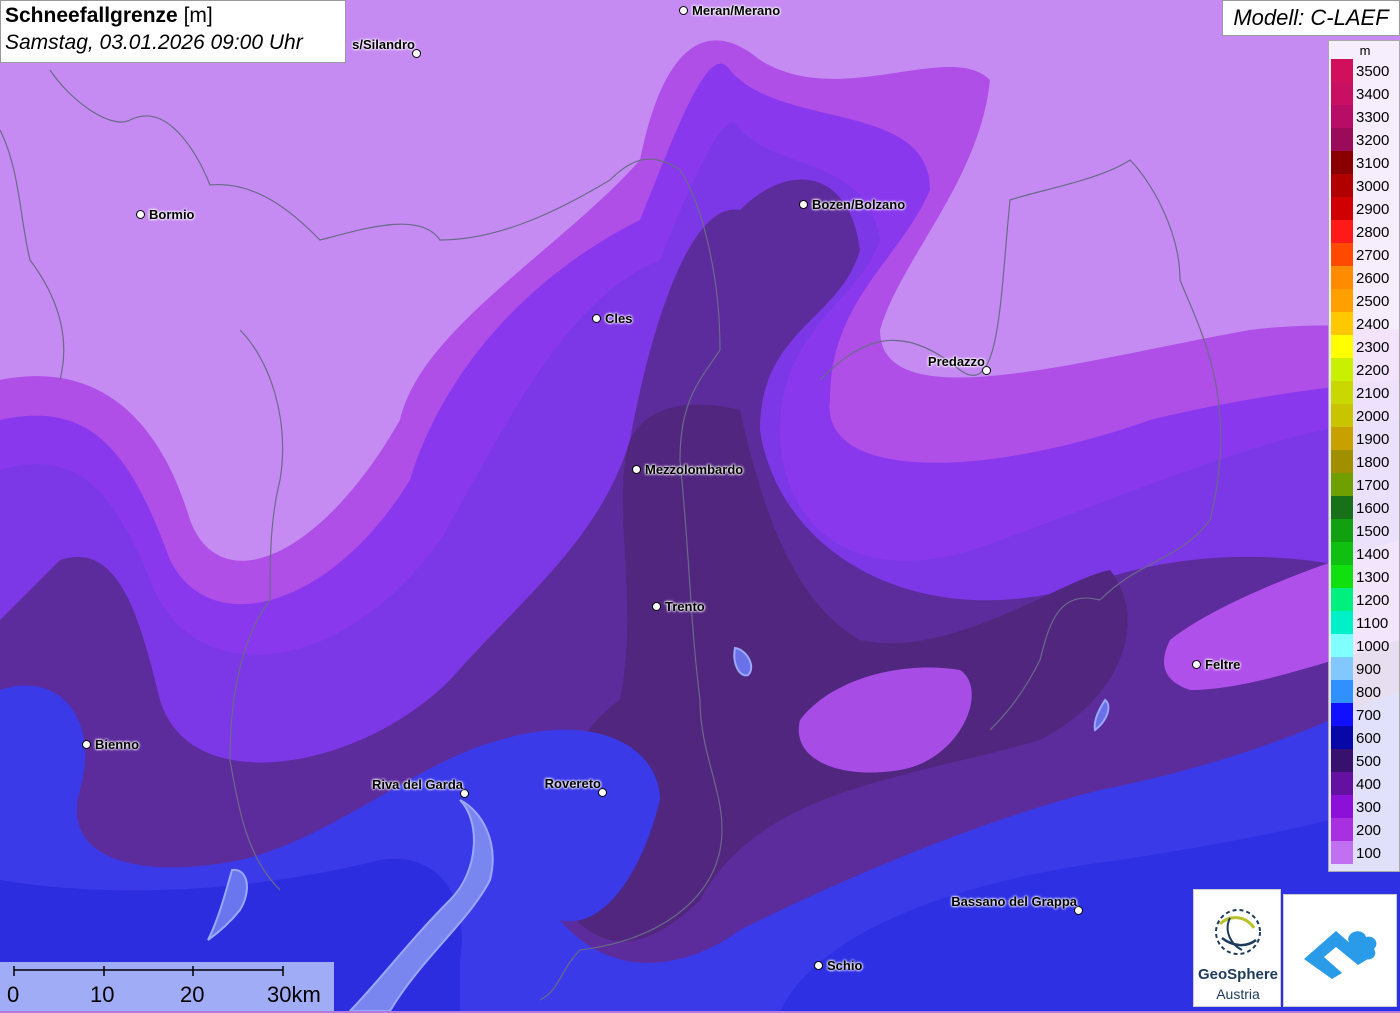 This screenshot has height=1013, width=1400. What do you see at coordinates (618, 318) in the screenshot?
I see `city-label: Cles` at bounding box center [618, 318].